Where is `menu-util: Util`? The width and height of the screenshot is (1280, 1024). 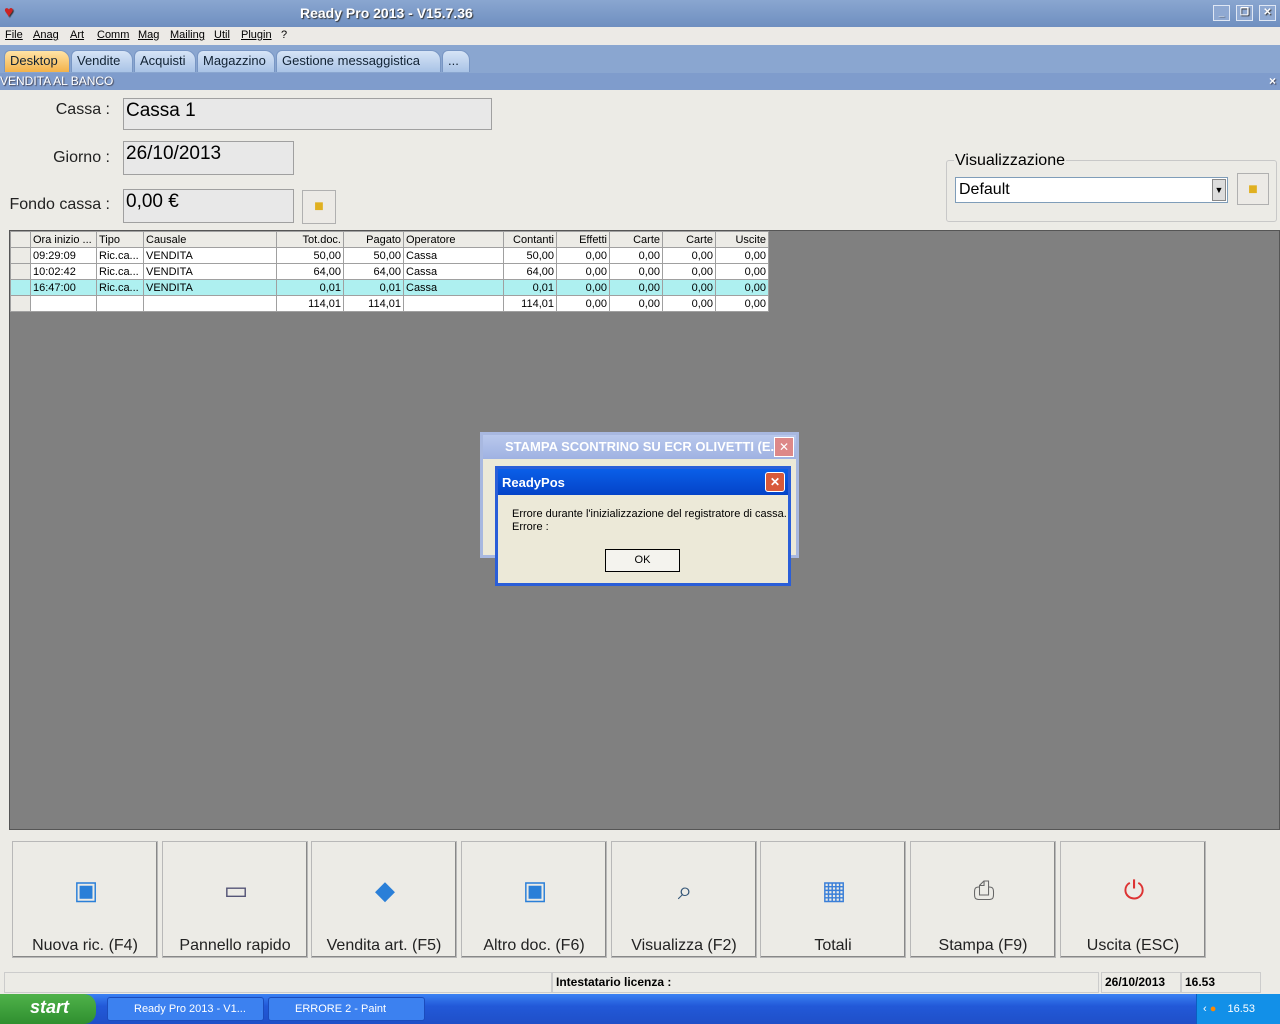
menu-util: Util is located at coordinates (222, 35).